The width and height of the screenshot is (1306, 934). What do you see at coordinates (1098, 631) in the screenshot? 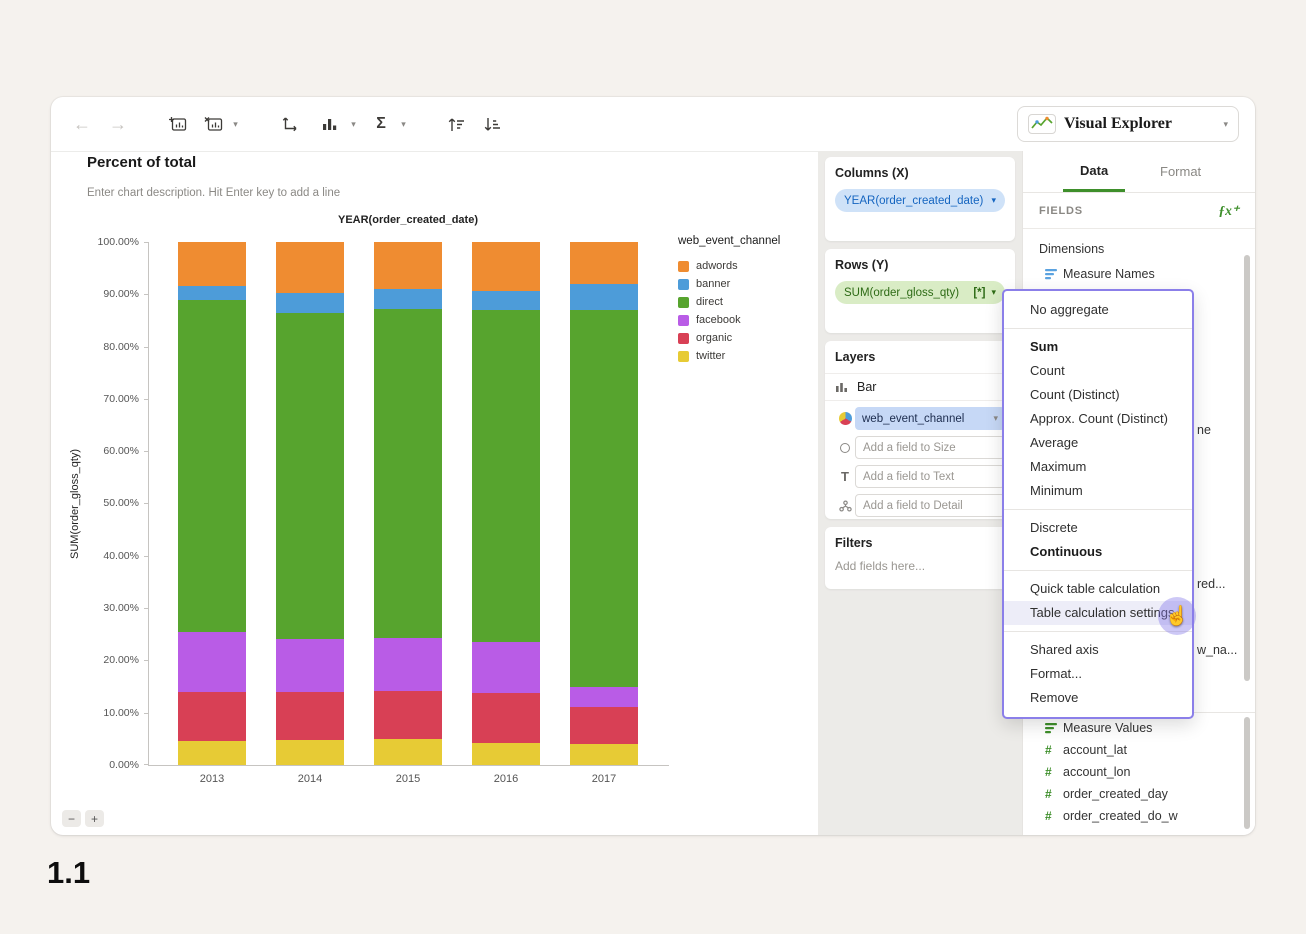
I see `menu-divider` at bounding box center [1098, 631].